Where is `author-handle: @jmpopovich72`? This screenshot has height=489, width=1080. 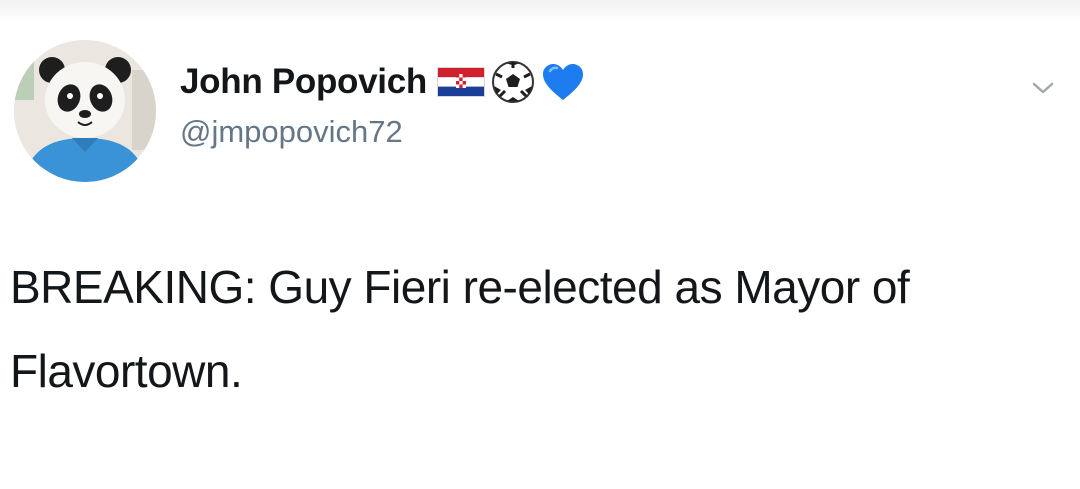 author-handle: @jmpopovich72 is located at coordinates (291, 132).